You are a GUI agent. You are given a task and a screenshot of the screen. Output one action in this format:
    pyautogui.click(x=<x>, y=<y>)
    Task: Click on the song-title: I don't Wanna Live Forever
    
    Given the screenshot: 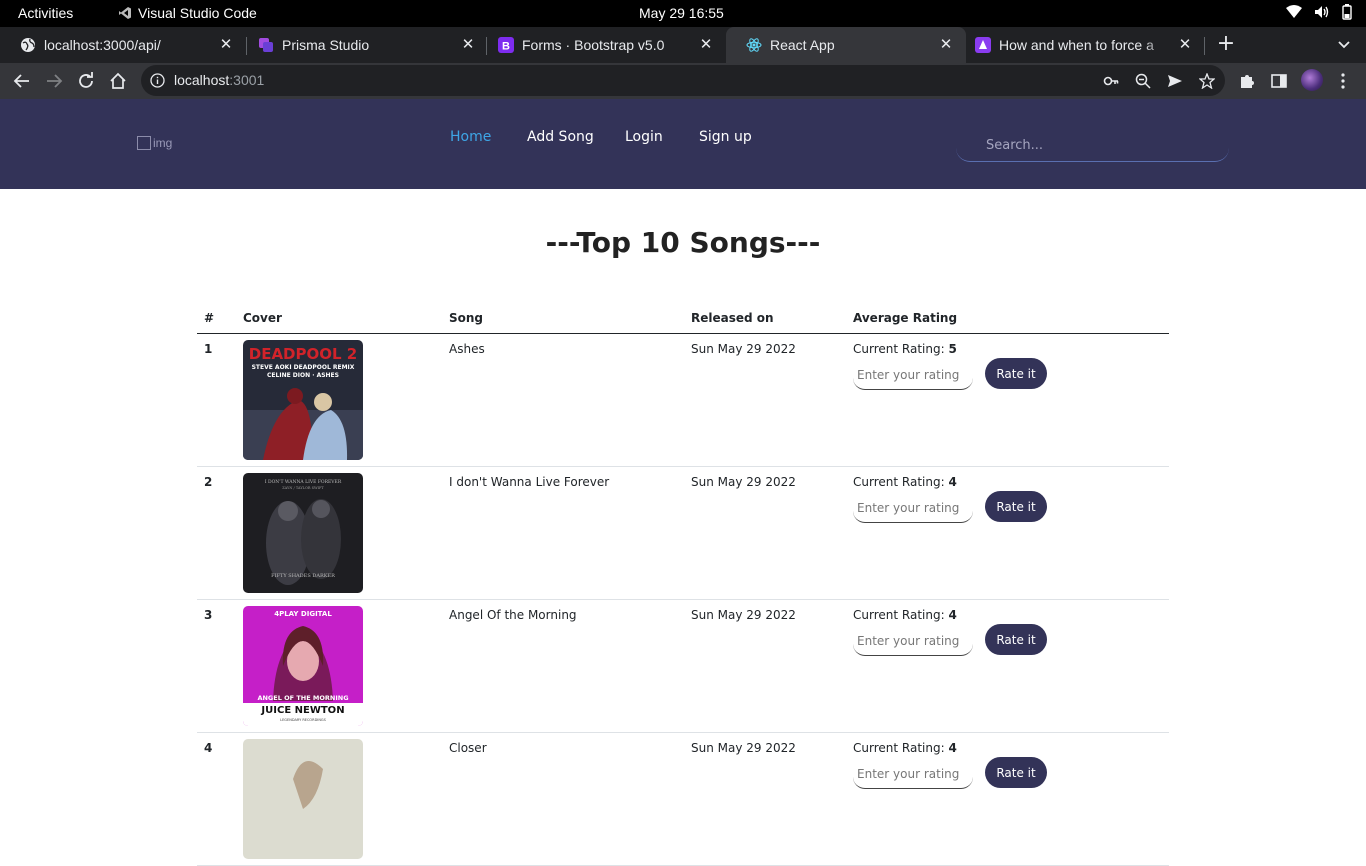 What is the action you would take?
    pyautogui.click(x=529, y=482)
    